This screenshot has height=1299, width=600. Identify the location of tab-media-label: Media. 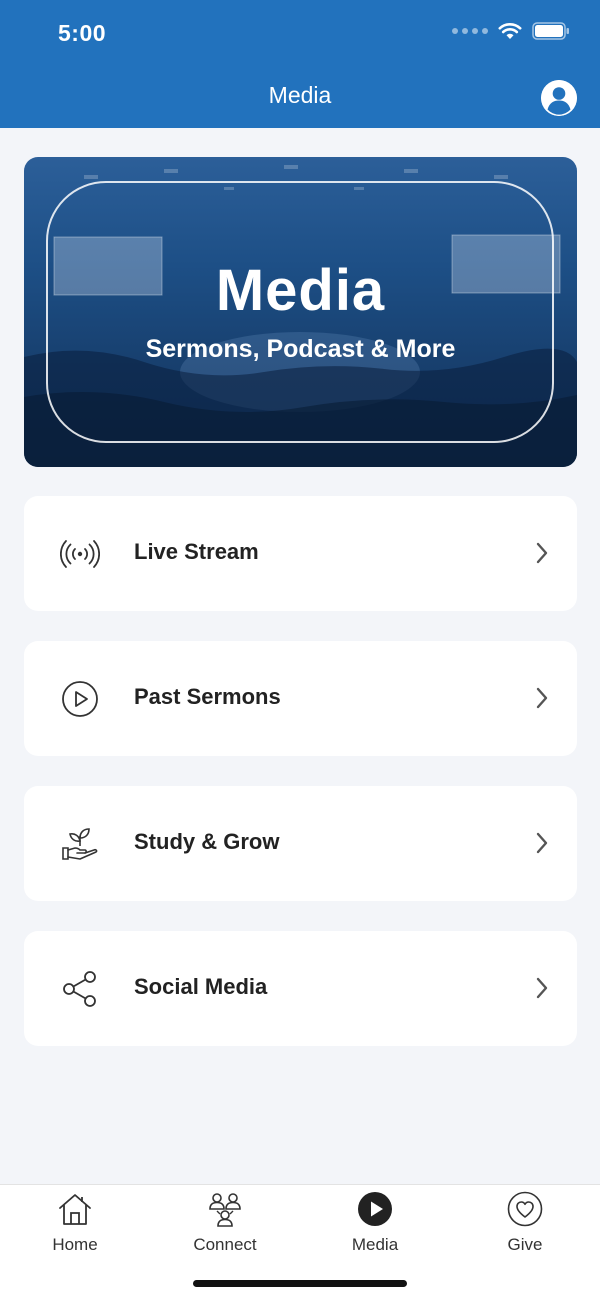
(375, 1244).